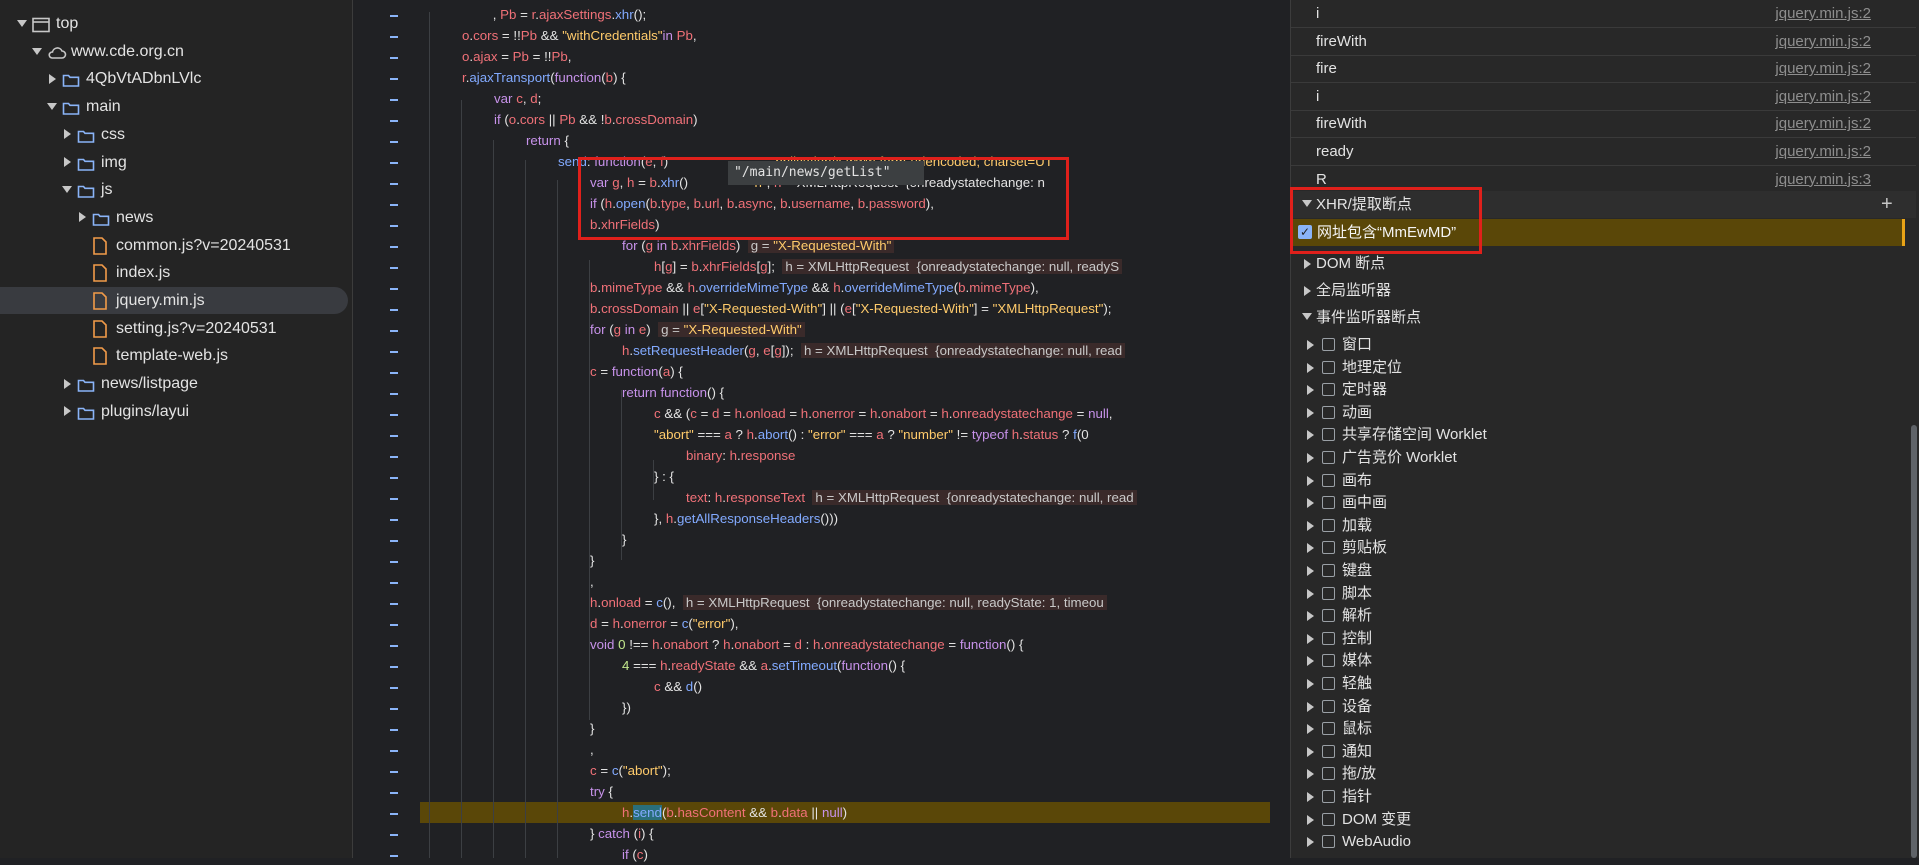  I want to click on event-category: 地理定位, so click(1603, 368).